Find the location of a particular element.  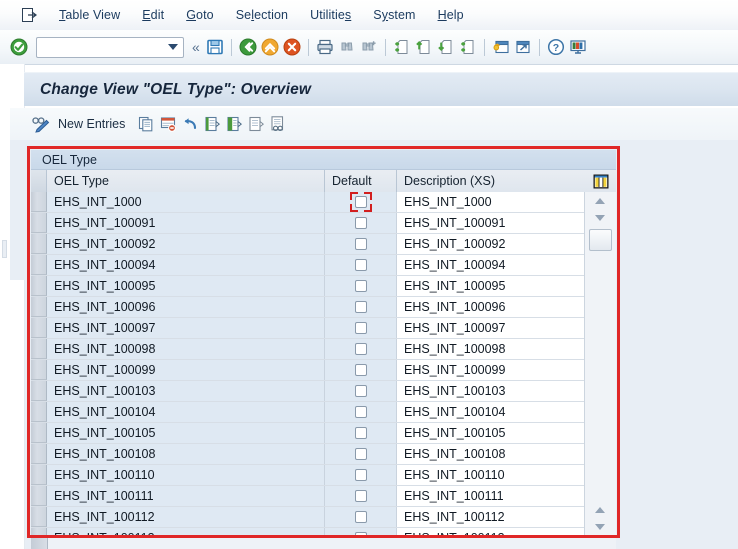

cell-description: EHS_INT_100113 is located at coordinates (491, 531).